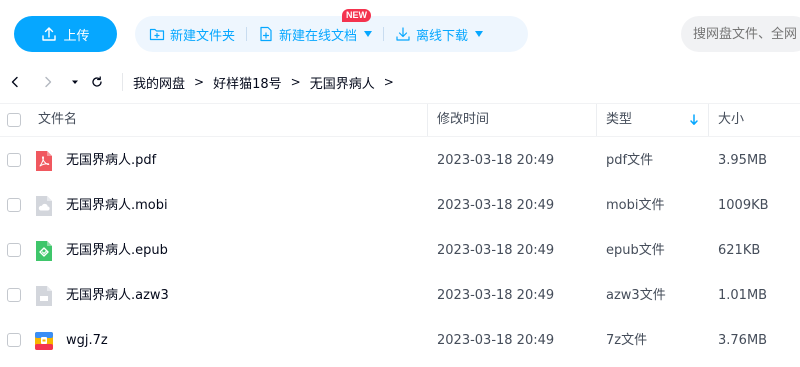  What do you see at coordinates (739, 250) in the screenshot?
I see `file-size: 621KB` at bounding box center [739, 250].